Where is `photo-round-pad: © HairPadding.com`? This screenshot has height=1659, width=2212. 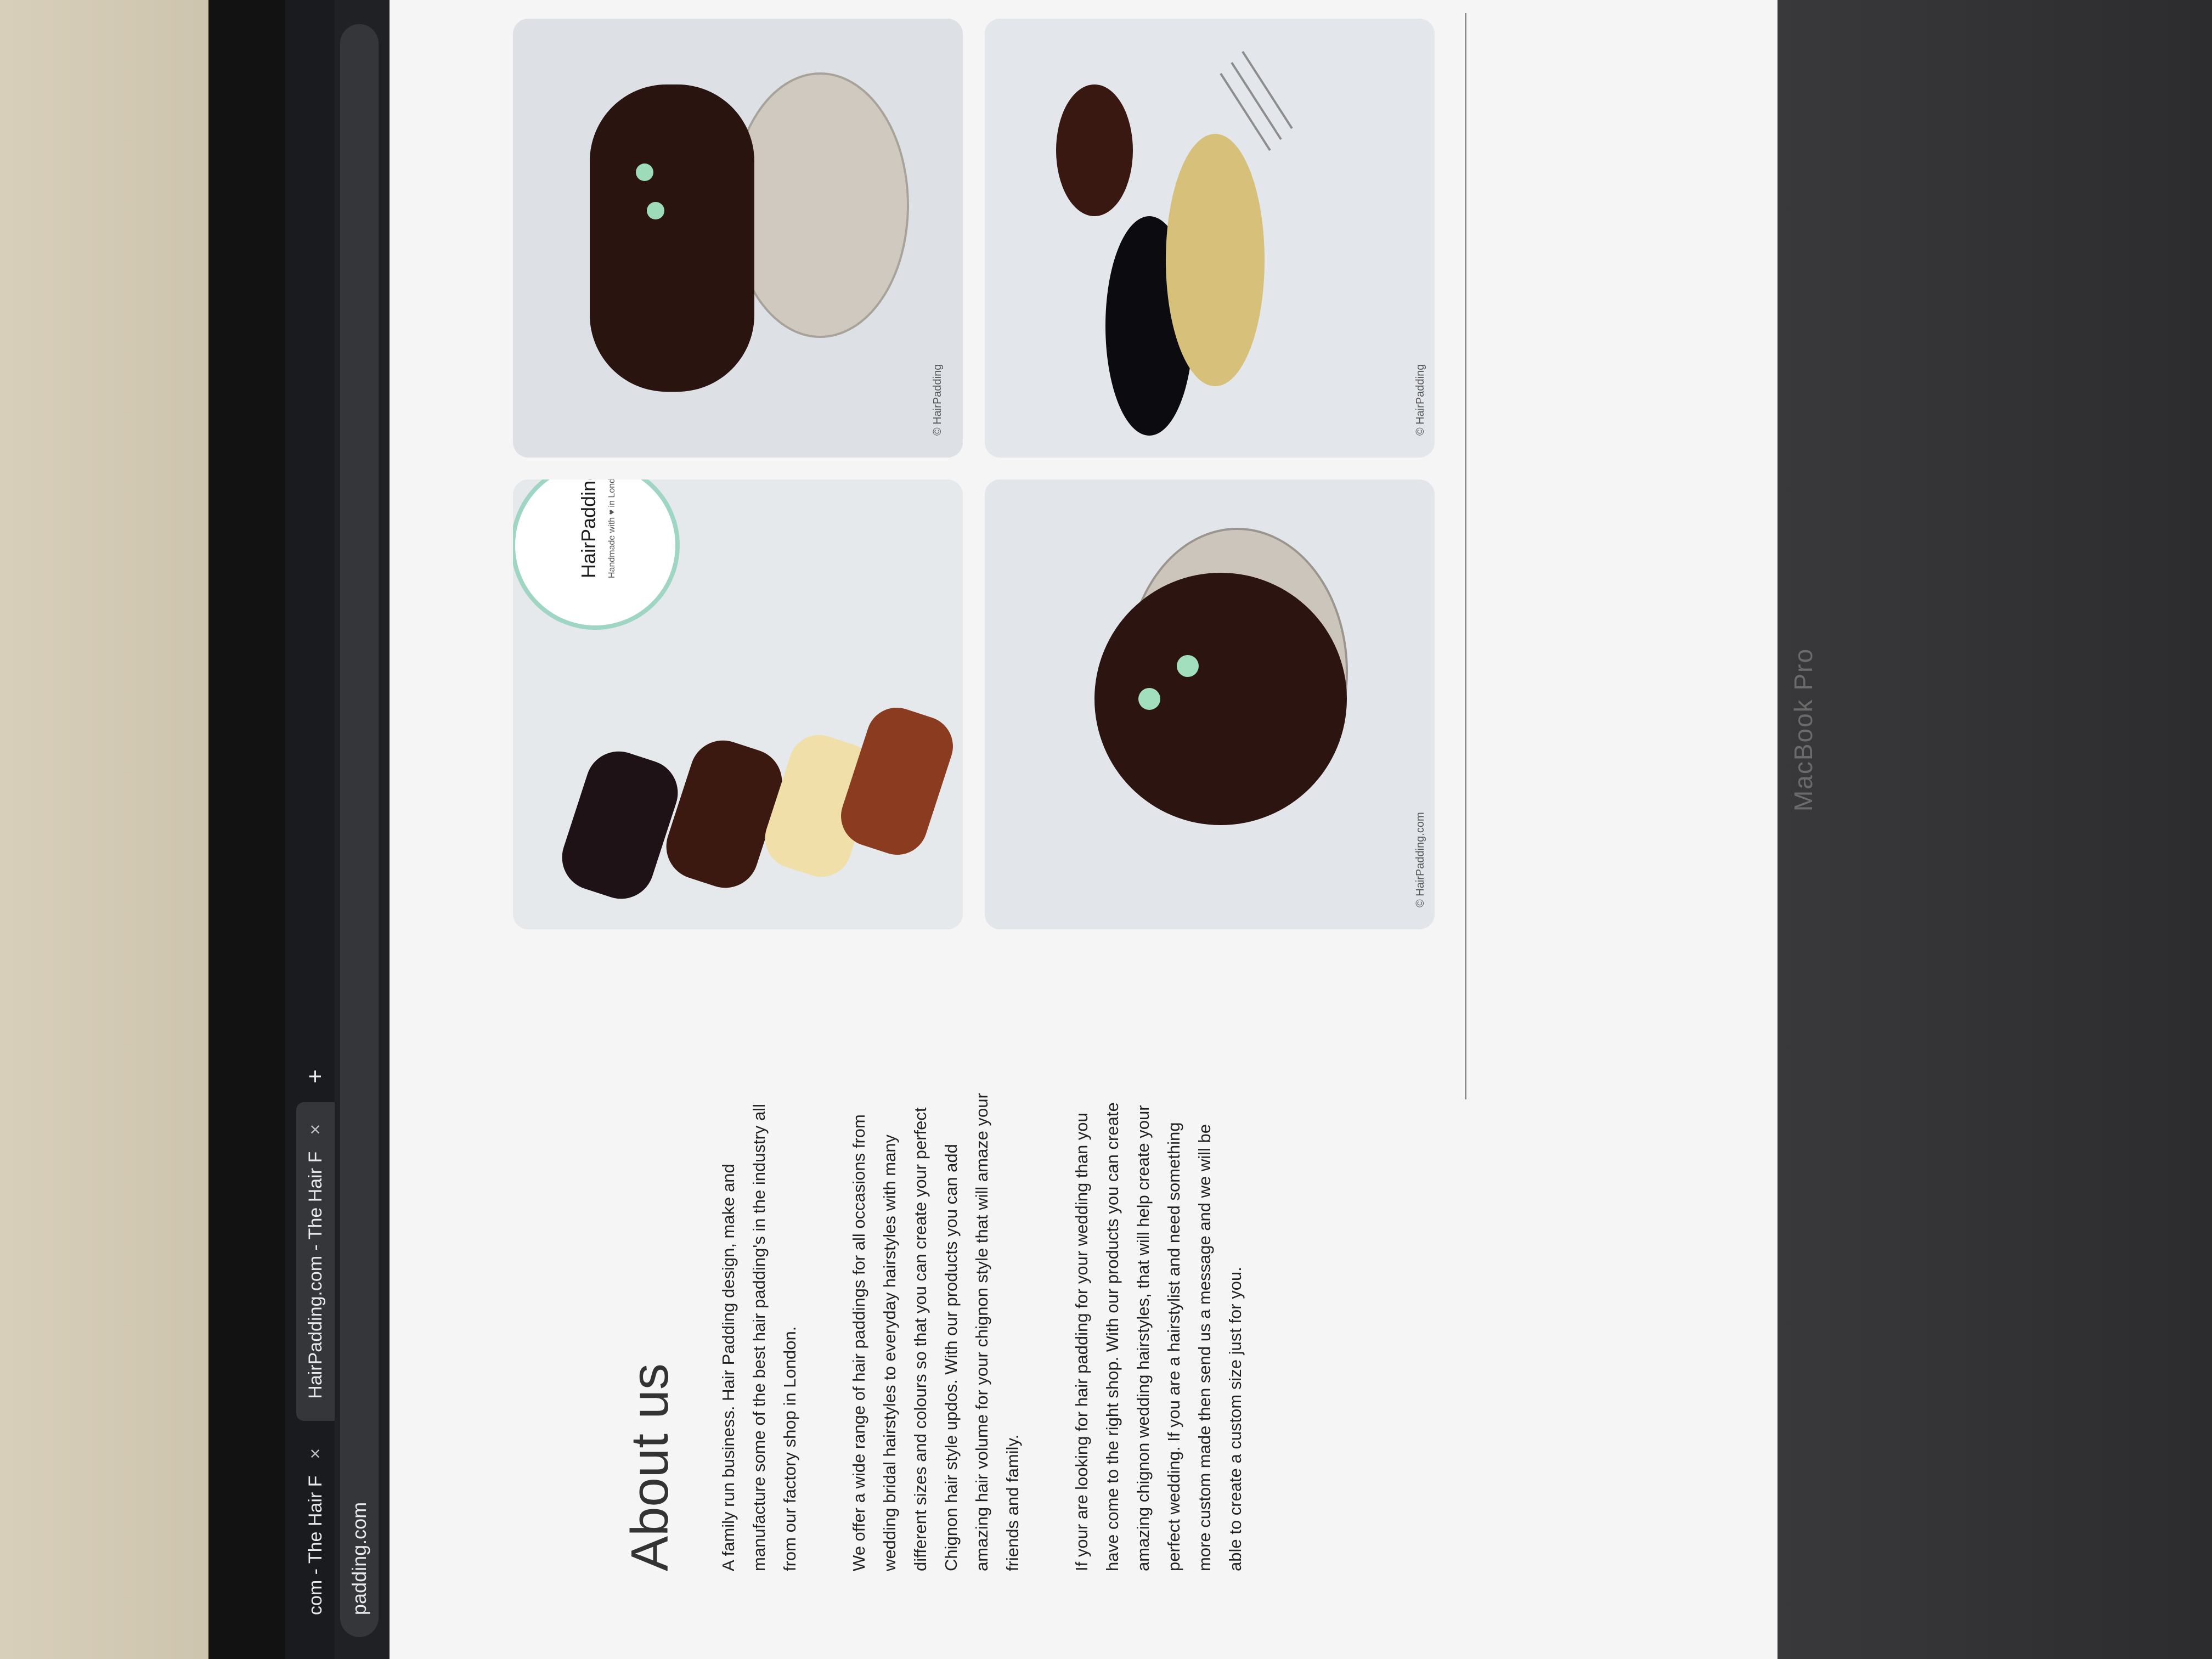 photo-round-pad: © HairPadding.com is located at coordinates (1210, 704).